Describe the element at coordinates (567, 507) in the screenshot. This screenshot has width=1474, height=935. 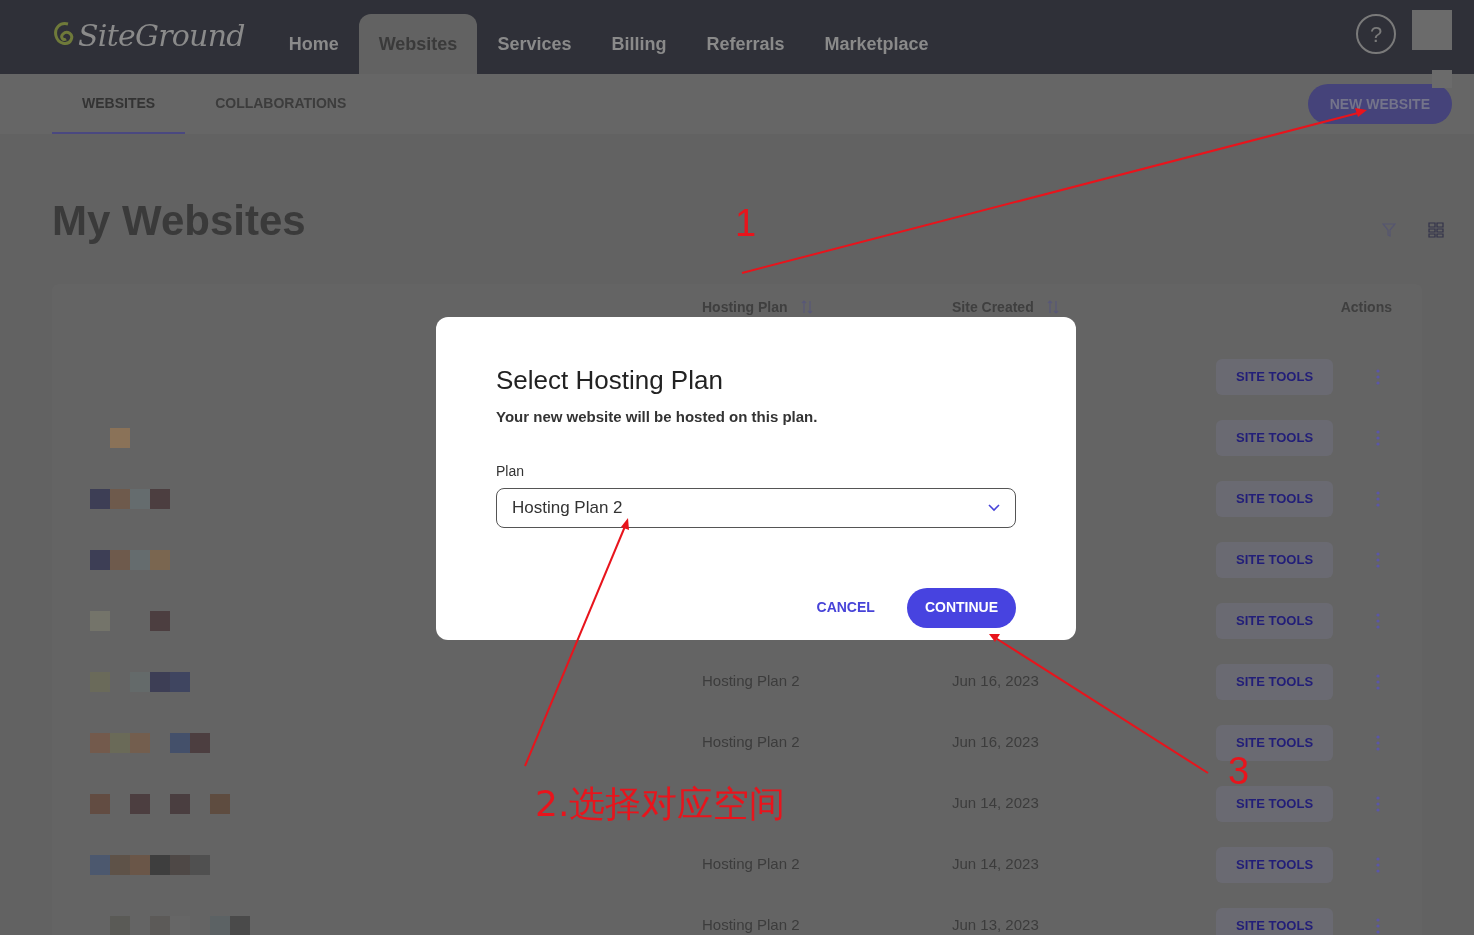
I see `select-value: Hosting Plan 2` at that location.